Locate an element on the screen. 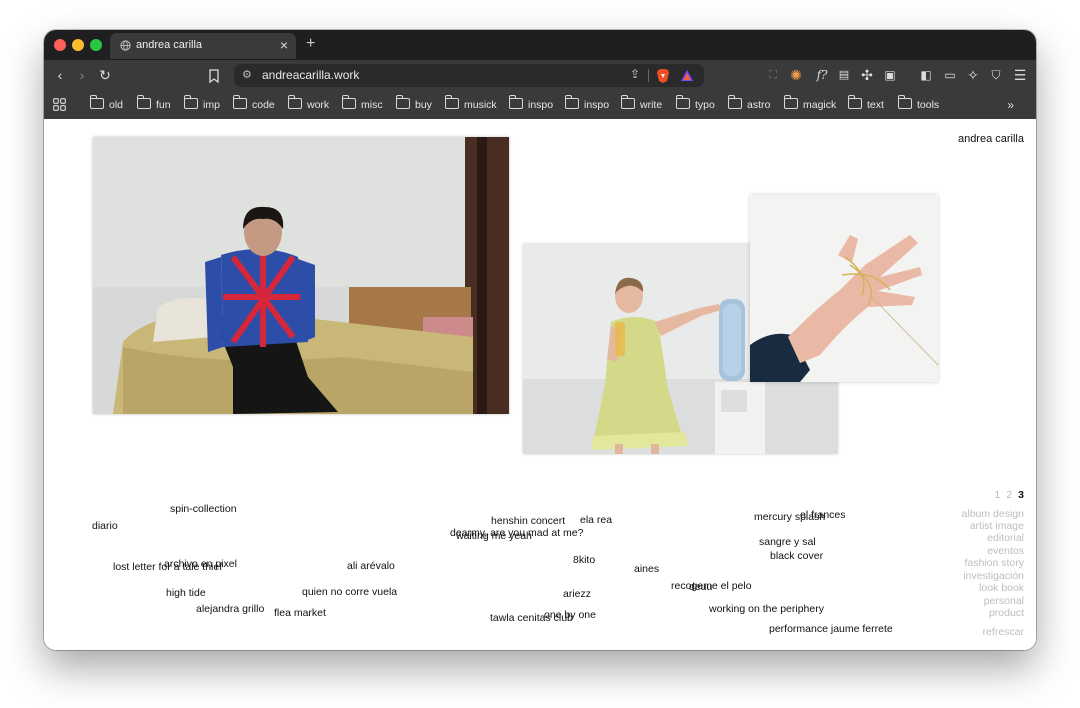 The height and width of the screenshot is (708, 1080). bookmark-folder-fun: fun is located at coordinates (154, 105).